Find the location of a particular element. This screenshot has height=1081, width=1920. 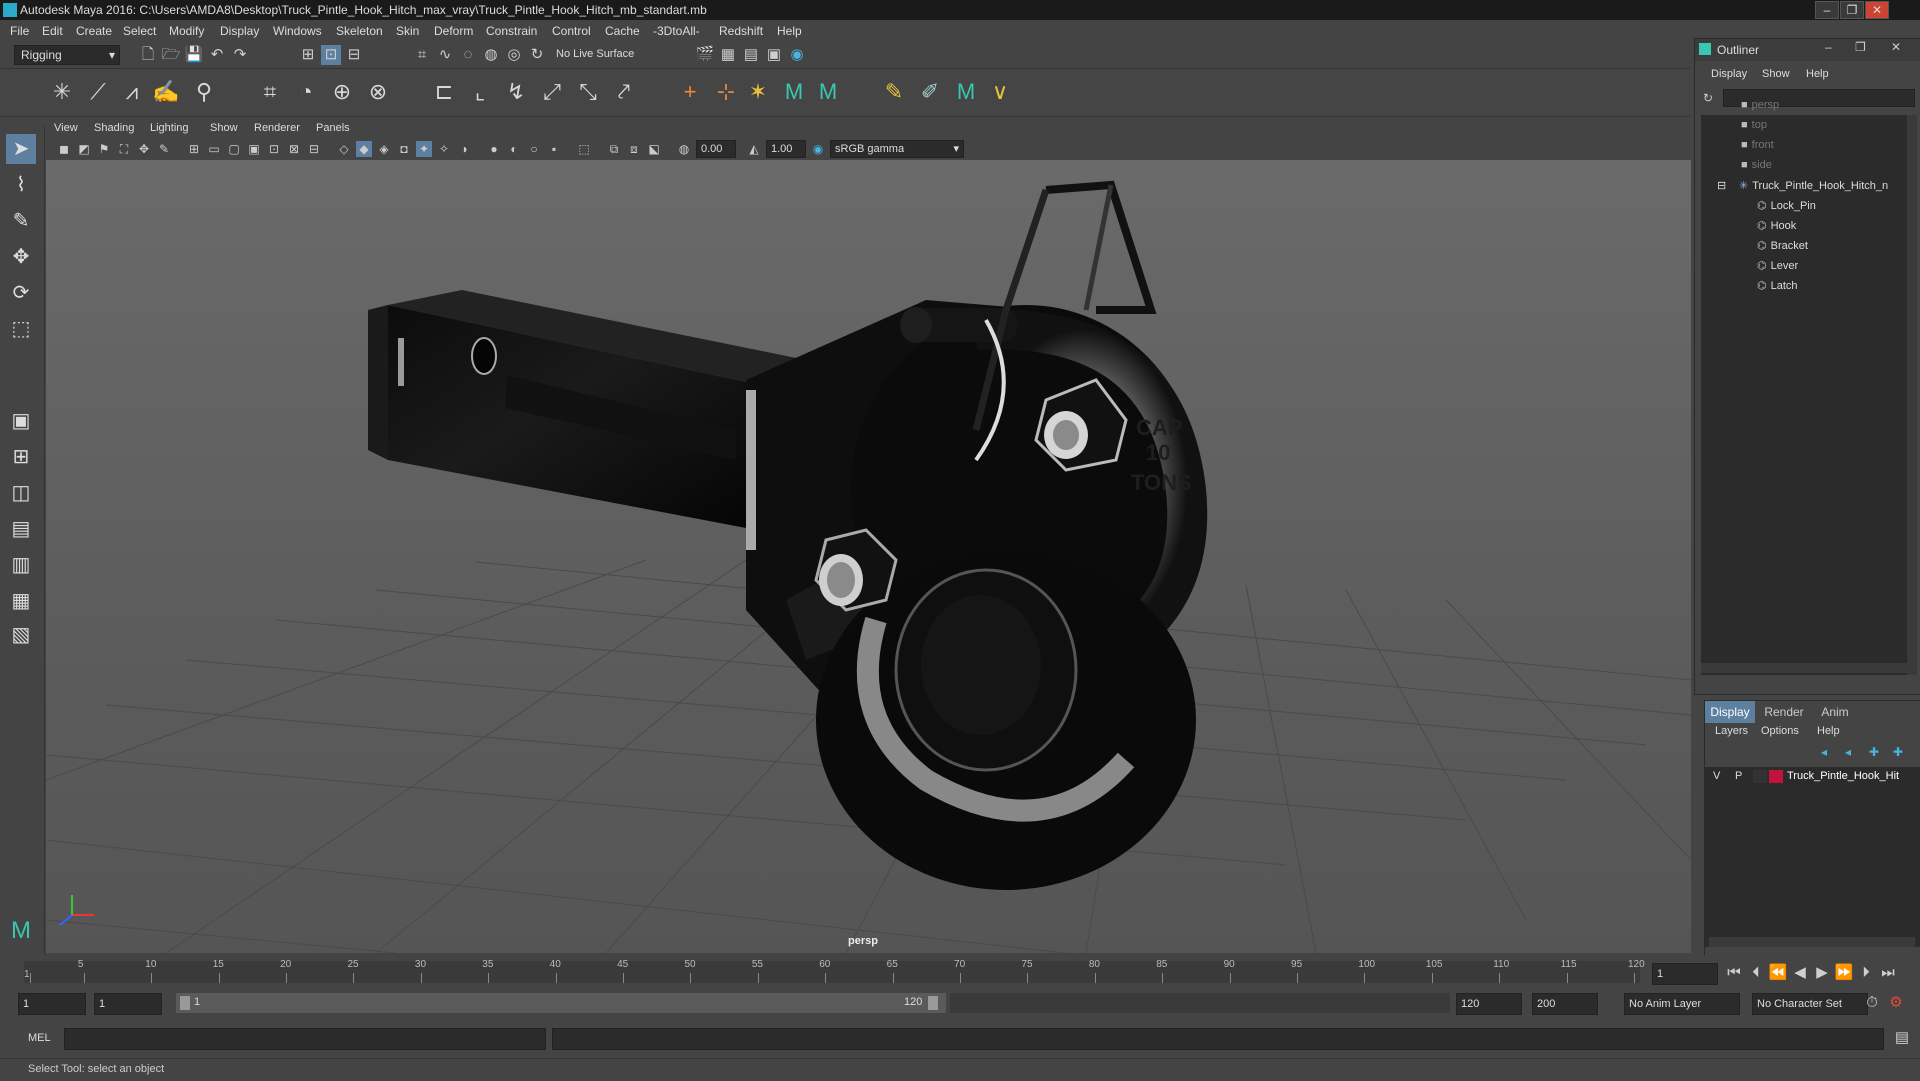

menu-control: Control is located at coordinates (571, 31).